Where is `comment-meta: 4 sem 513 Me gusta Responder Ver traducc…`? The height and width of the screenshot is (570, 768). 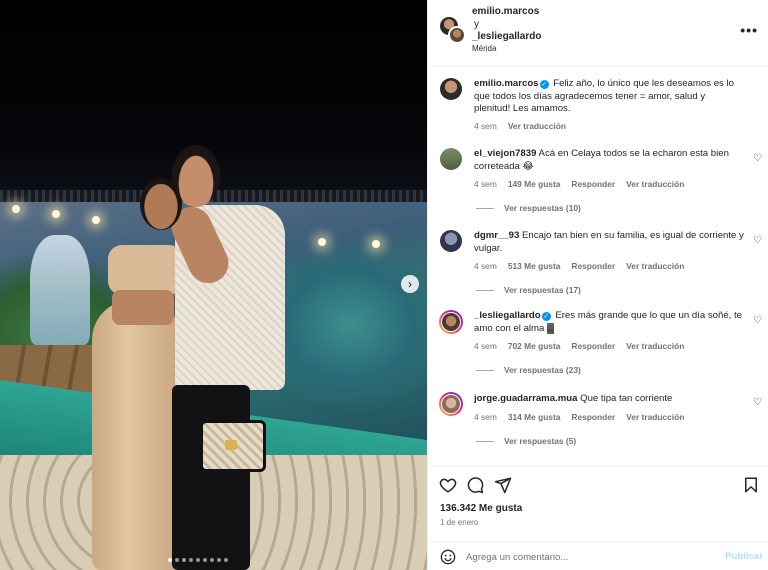
comment-meta: 4 sem 513 Me gusta Responder Ver traducc… is located at coordinates (579, 266).